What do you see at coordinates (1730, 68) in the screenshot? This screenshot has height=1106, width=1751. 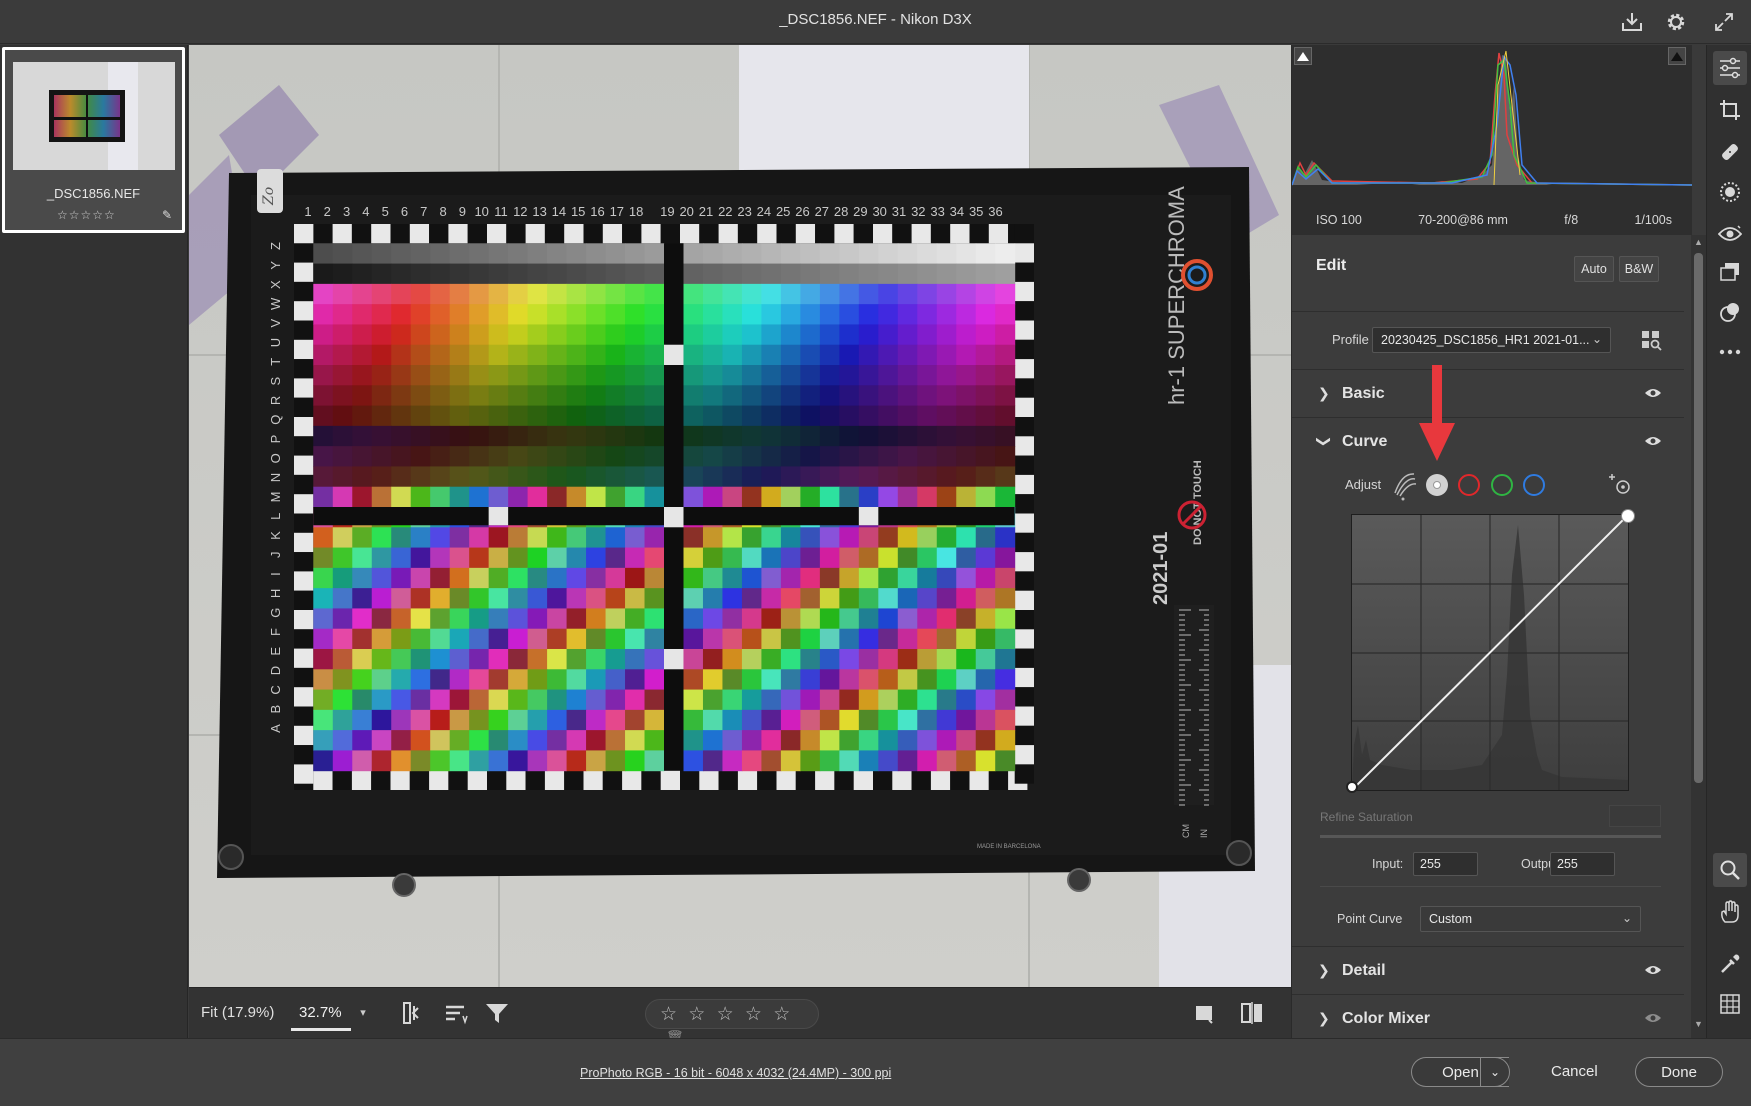 I see `edit-sliders-icon` at bounding box center [1730, 68].